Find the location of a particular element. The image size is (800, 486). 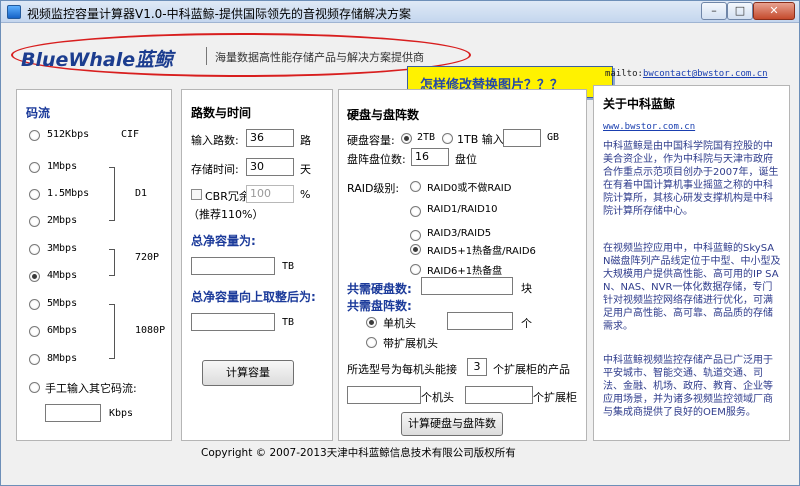

about-heading: 关于中科蓝鲸 is located at coordinates (639, 104).